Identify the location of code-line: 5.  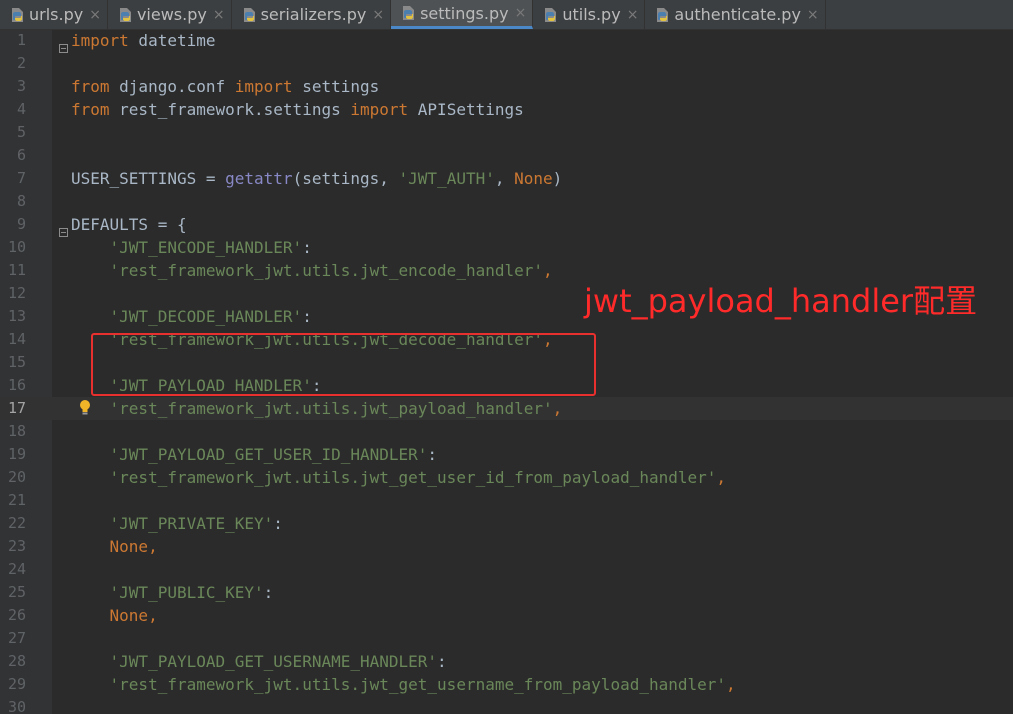
(506, 132).